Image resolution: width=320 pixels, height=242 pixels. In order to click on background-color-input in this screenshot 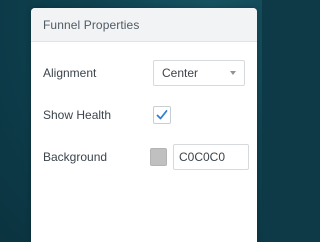, I will do `click(211, 157)`.